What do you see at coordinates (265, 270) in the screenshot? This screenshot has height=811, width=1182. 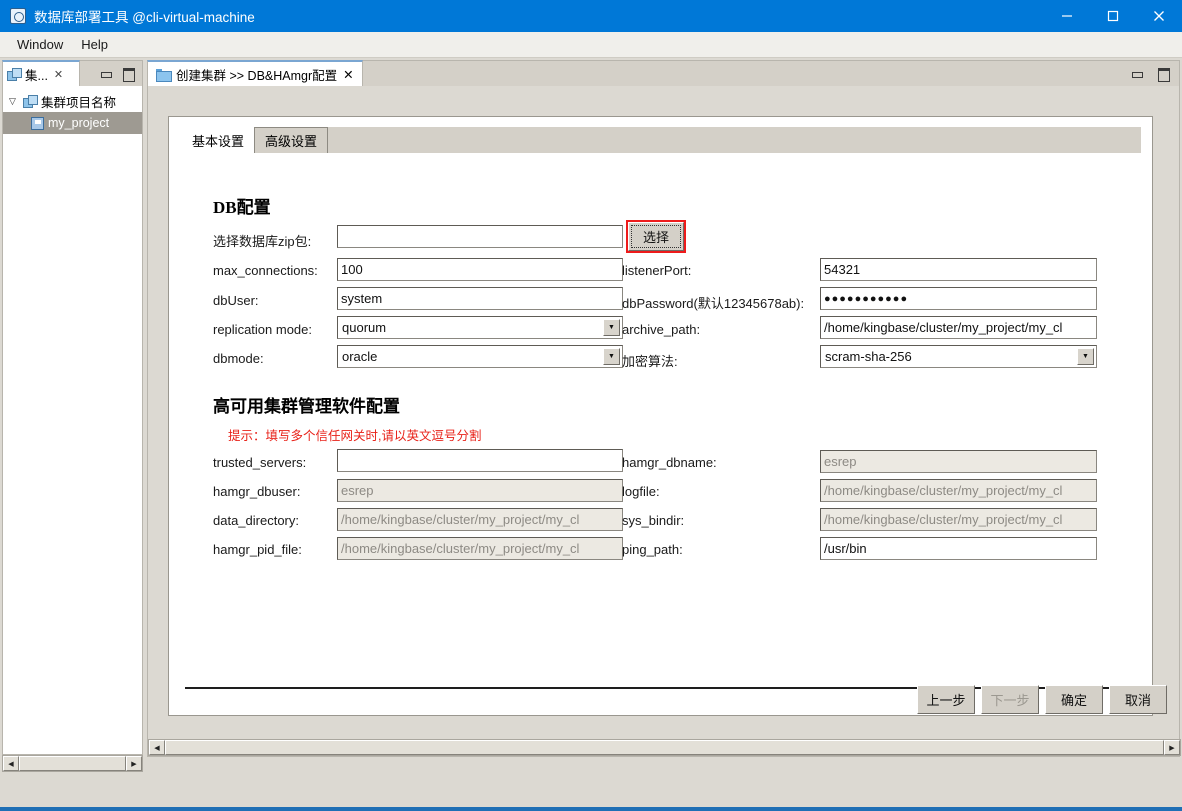 I see `max-connections-label: max_connections:` at bounding box center [265, 270].